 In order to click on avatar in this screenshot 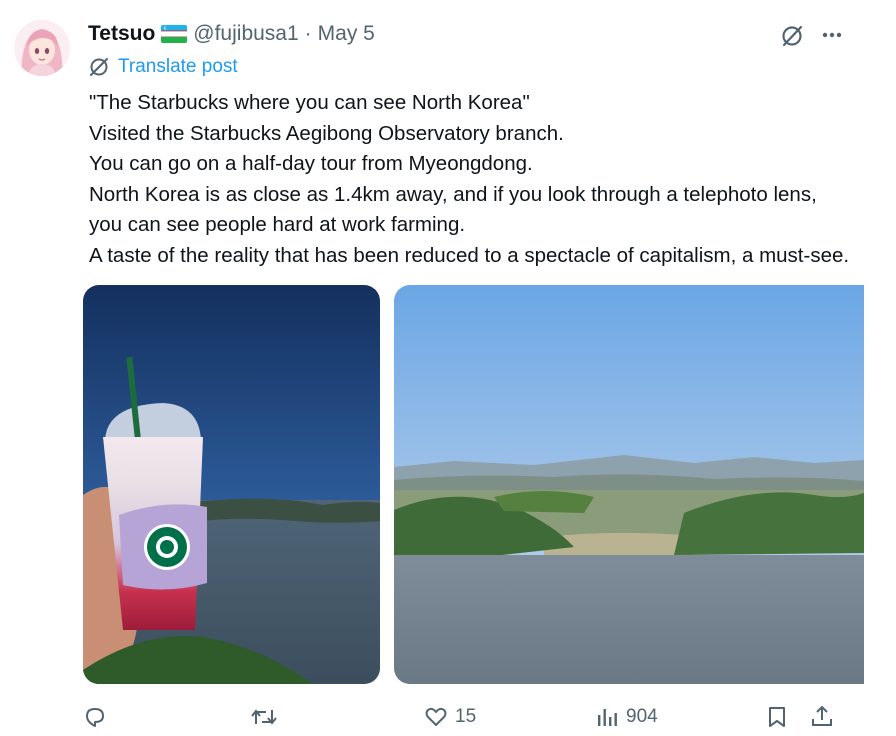, I will do `click(42, 48)`.